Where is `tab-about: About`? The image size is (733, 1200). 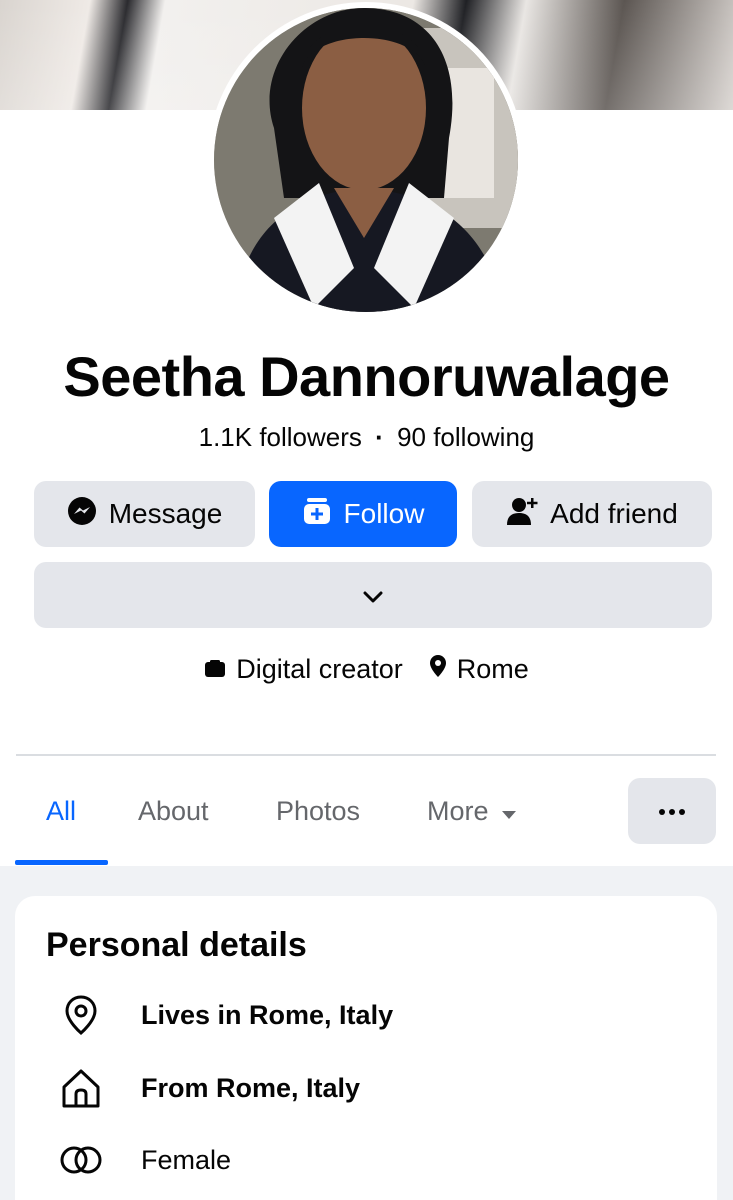 tab-about: About is located at coordinates (173, 811).